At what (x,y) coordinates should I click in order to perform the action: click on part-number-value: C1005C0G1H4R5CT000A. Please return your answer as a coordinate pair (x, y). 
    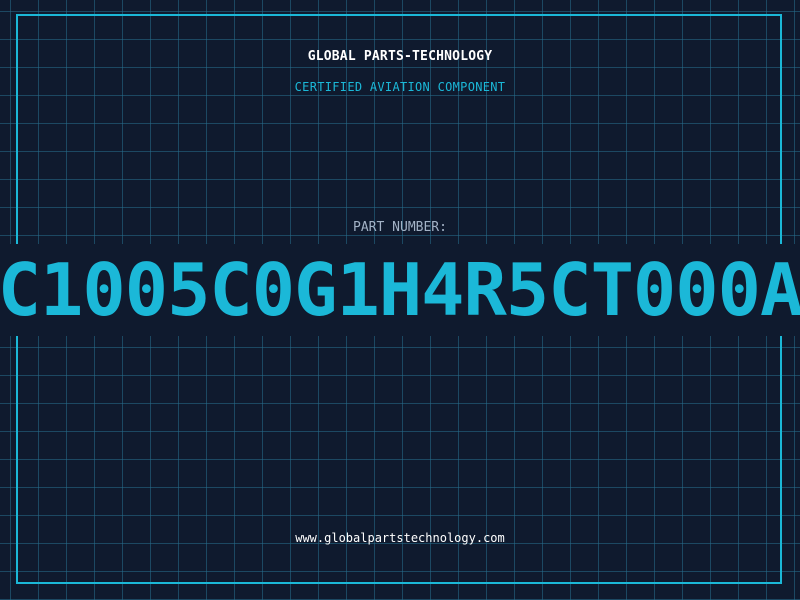
    Looking at the image, I should click on (400, 290).